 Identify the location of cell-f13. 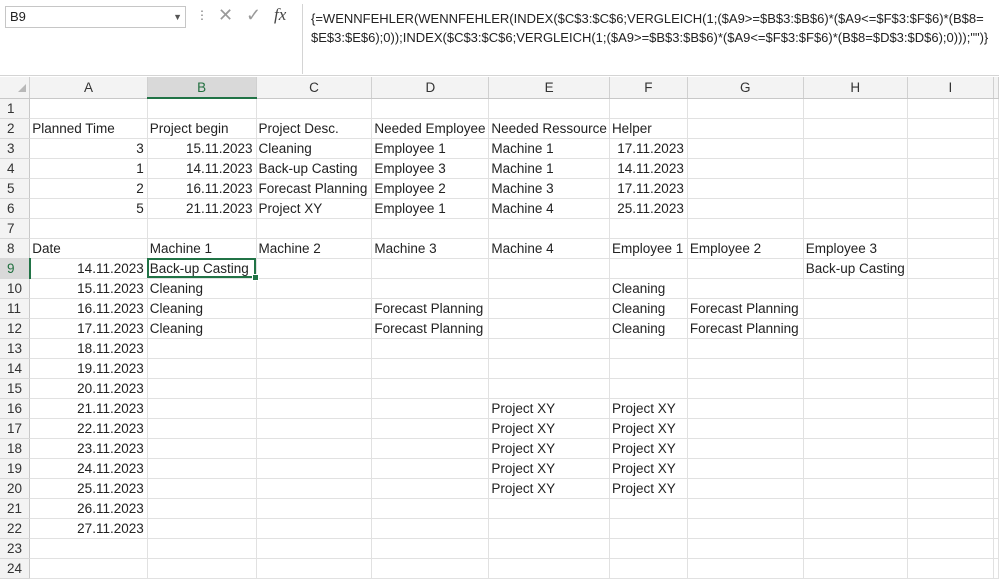
(648, 348).